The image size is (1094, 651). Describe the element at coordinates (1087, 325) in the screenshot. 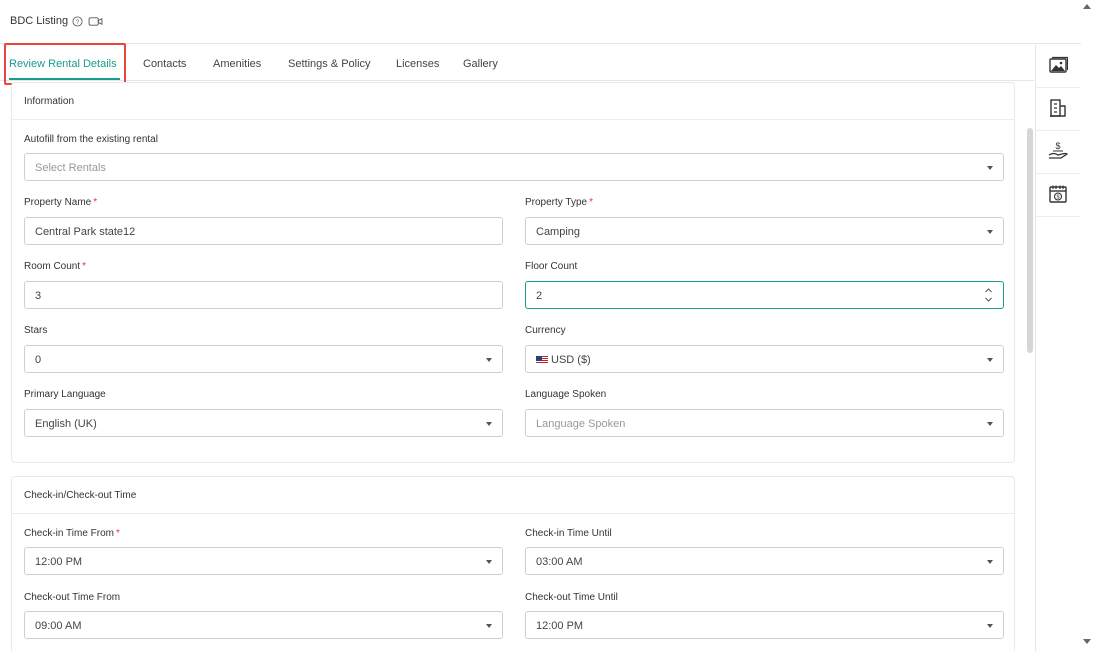

I see `window-scrollbar` at that location.